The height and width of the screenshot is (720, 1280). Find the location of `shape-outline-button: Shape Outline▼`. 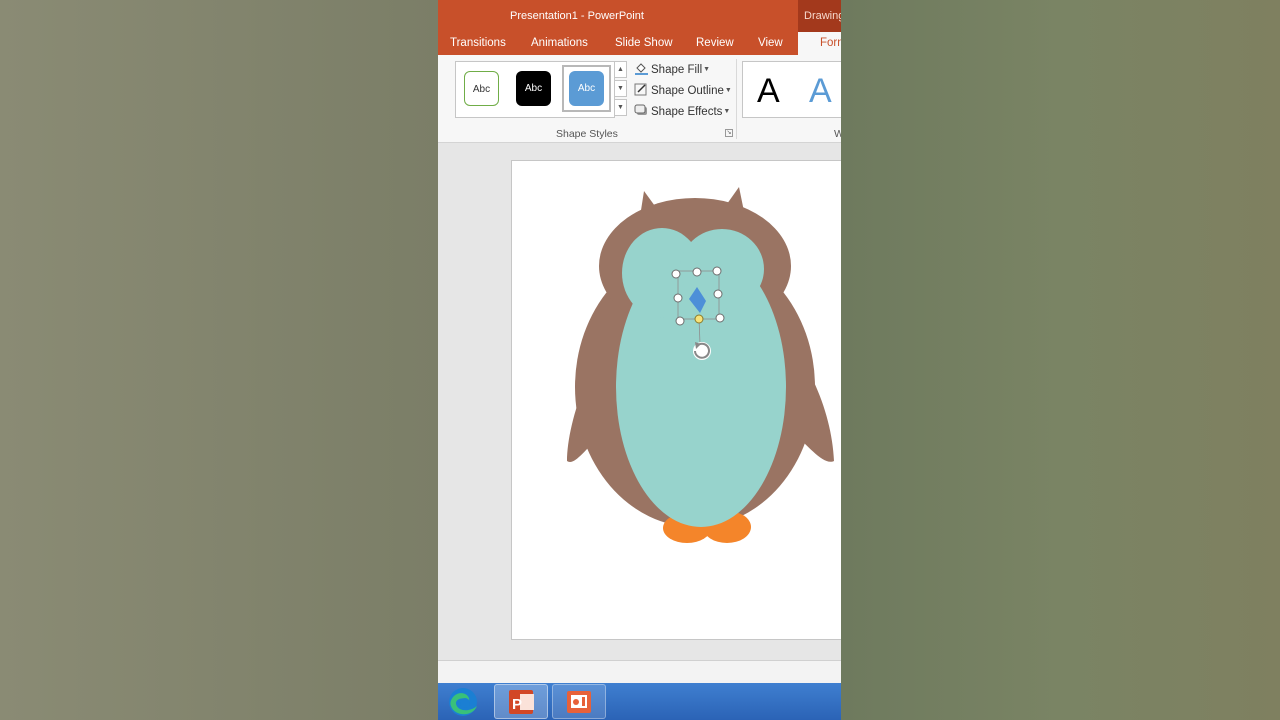

shape-outline-button: Shape Outline▼ is located at coordinates (683, 92).